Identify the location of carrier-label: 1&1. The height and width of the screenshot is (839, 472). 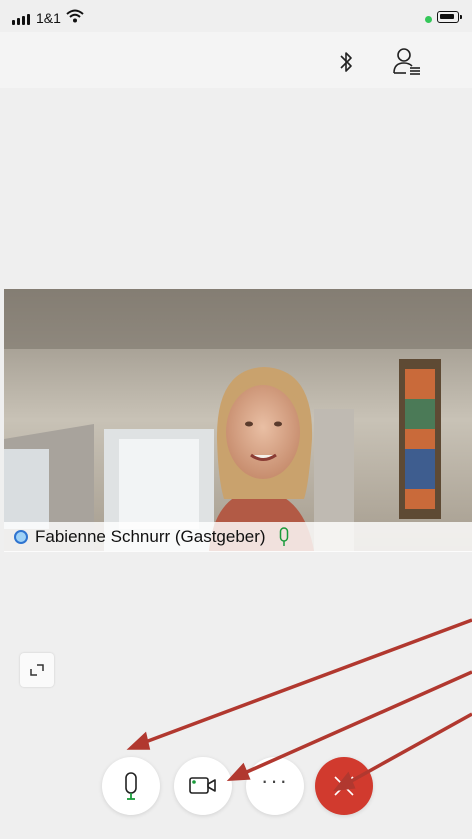
(48, 18).